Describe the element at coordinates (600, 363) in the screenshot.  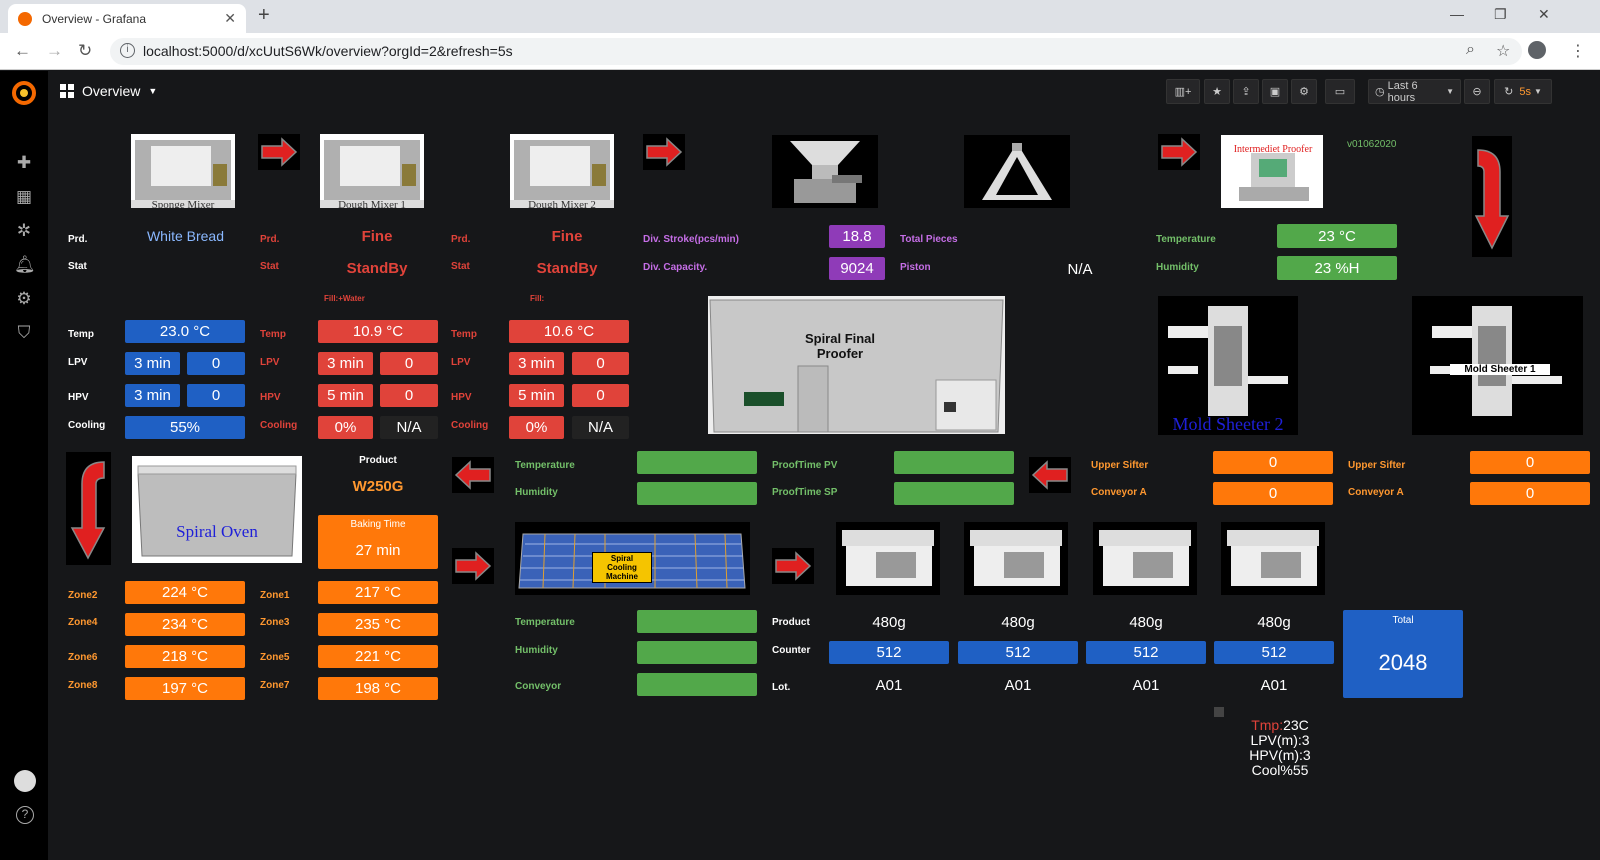
I see `mixer2-lpv-count: 0` at that location.